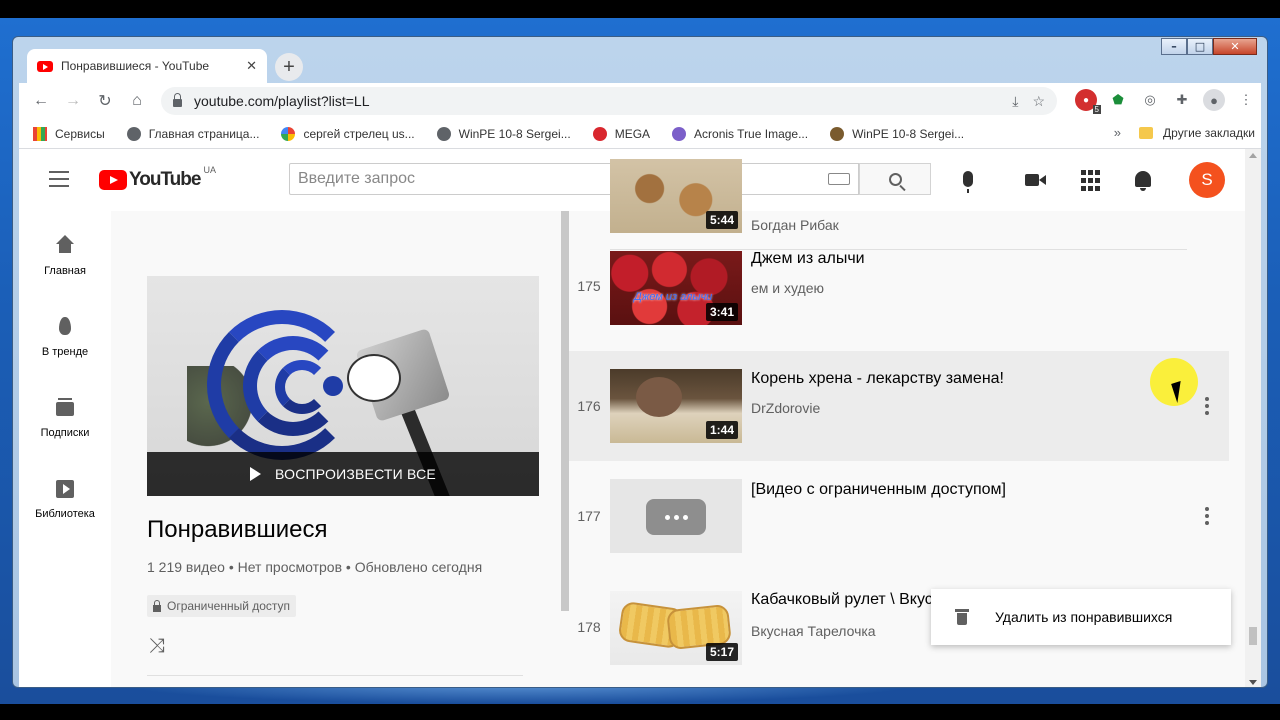 The image size is (1280, 720). Describe the element at coordinates (1038, 101) in the screenshot. I see `bookmark-star-icon: ☆` at that location.